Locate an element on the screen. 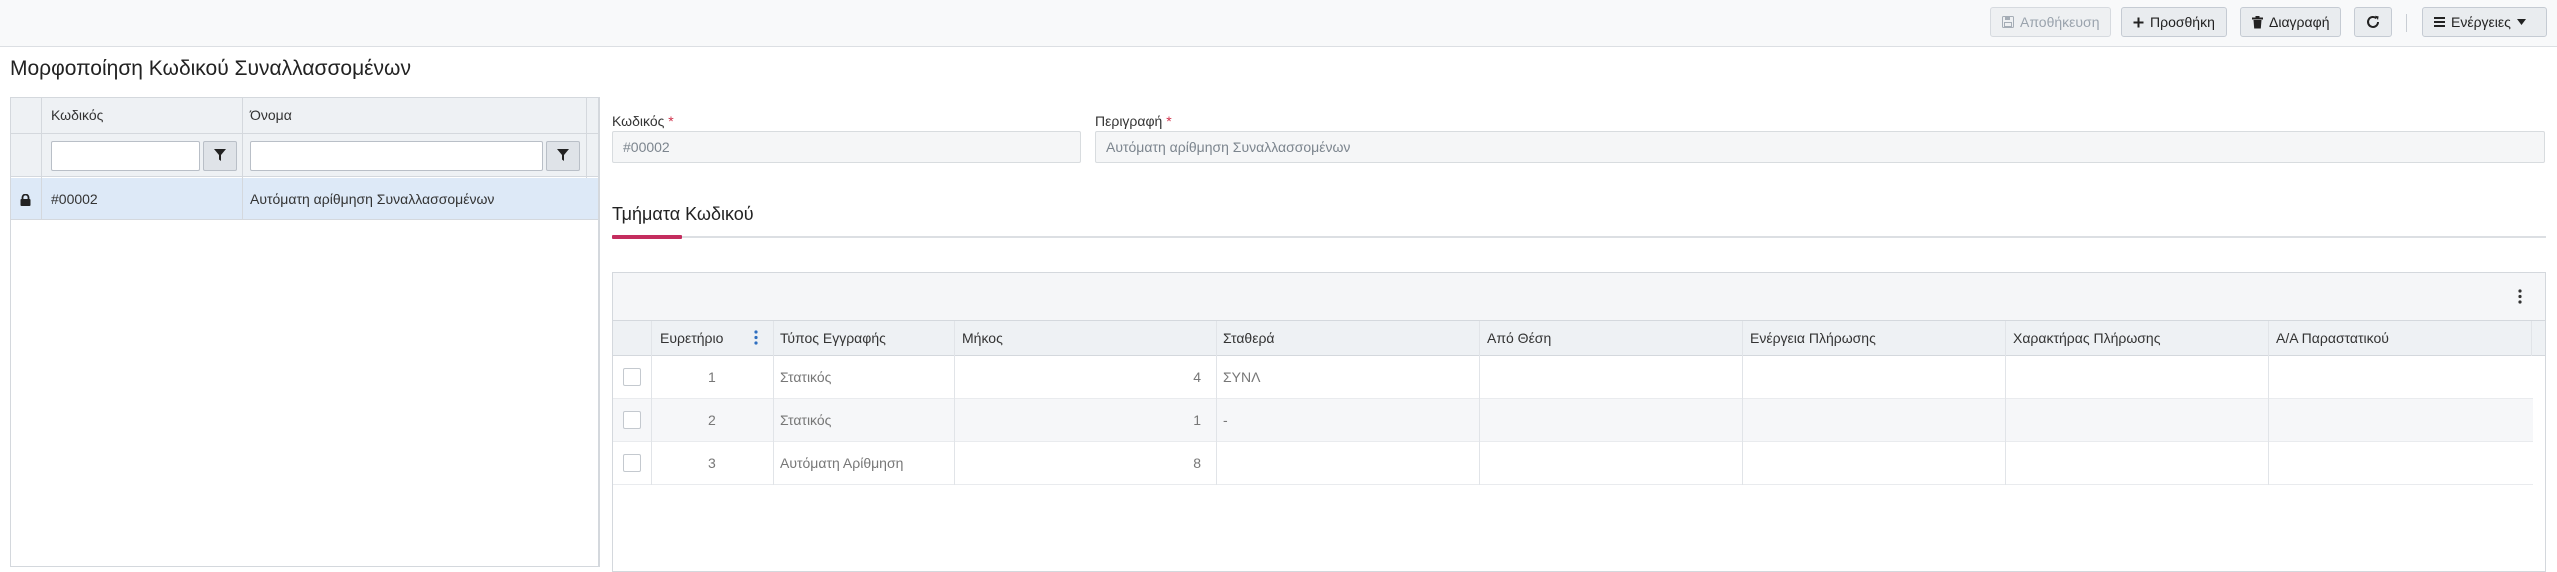 This screenshot has width=2557, height=572. grid-header: Κωδικός Όνομα is located at coordinates (304, 116).